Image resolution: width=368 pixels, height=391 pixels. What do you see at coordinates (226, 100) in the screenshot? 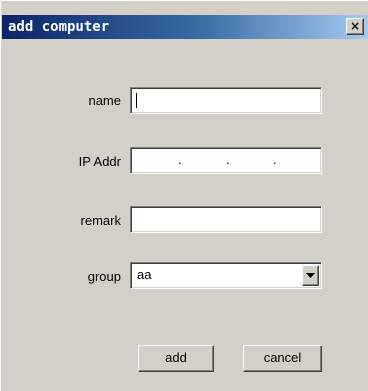
I see `name-input` at bounding box center [226, 100].